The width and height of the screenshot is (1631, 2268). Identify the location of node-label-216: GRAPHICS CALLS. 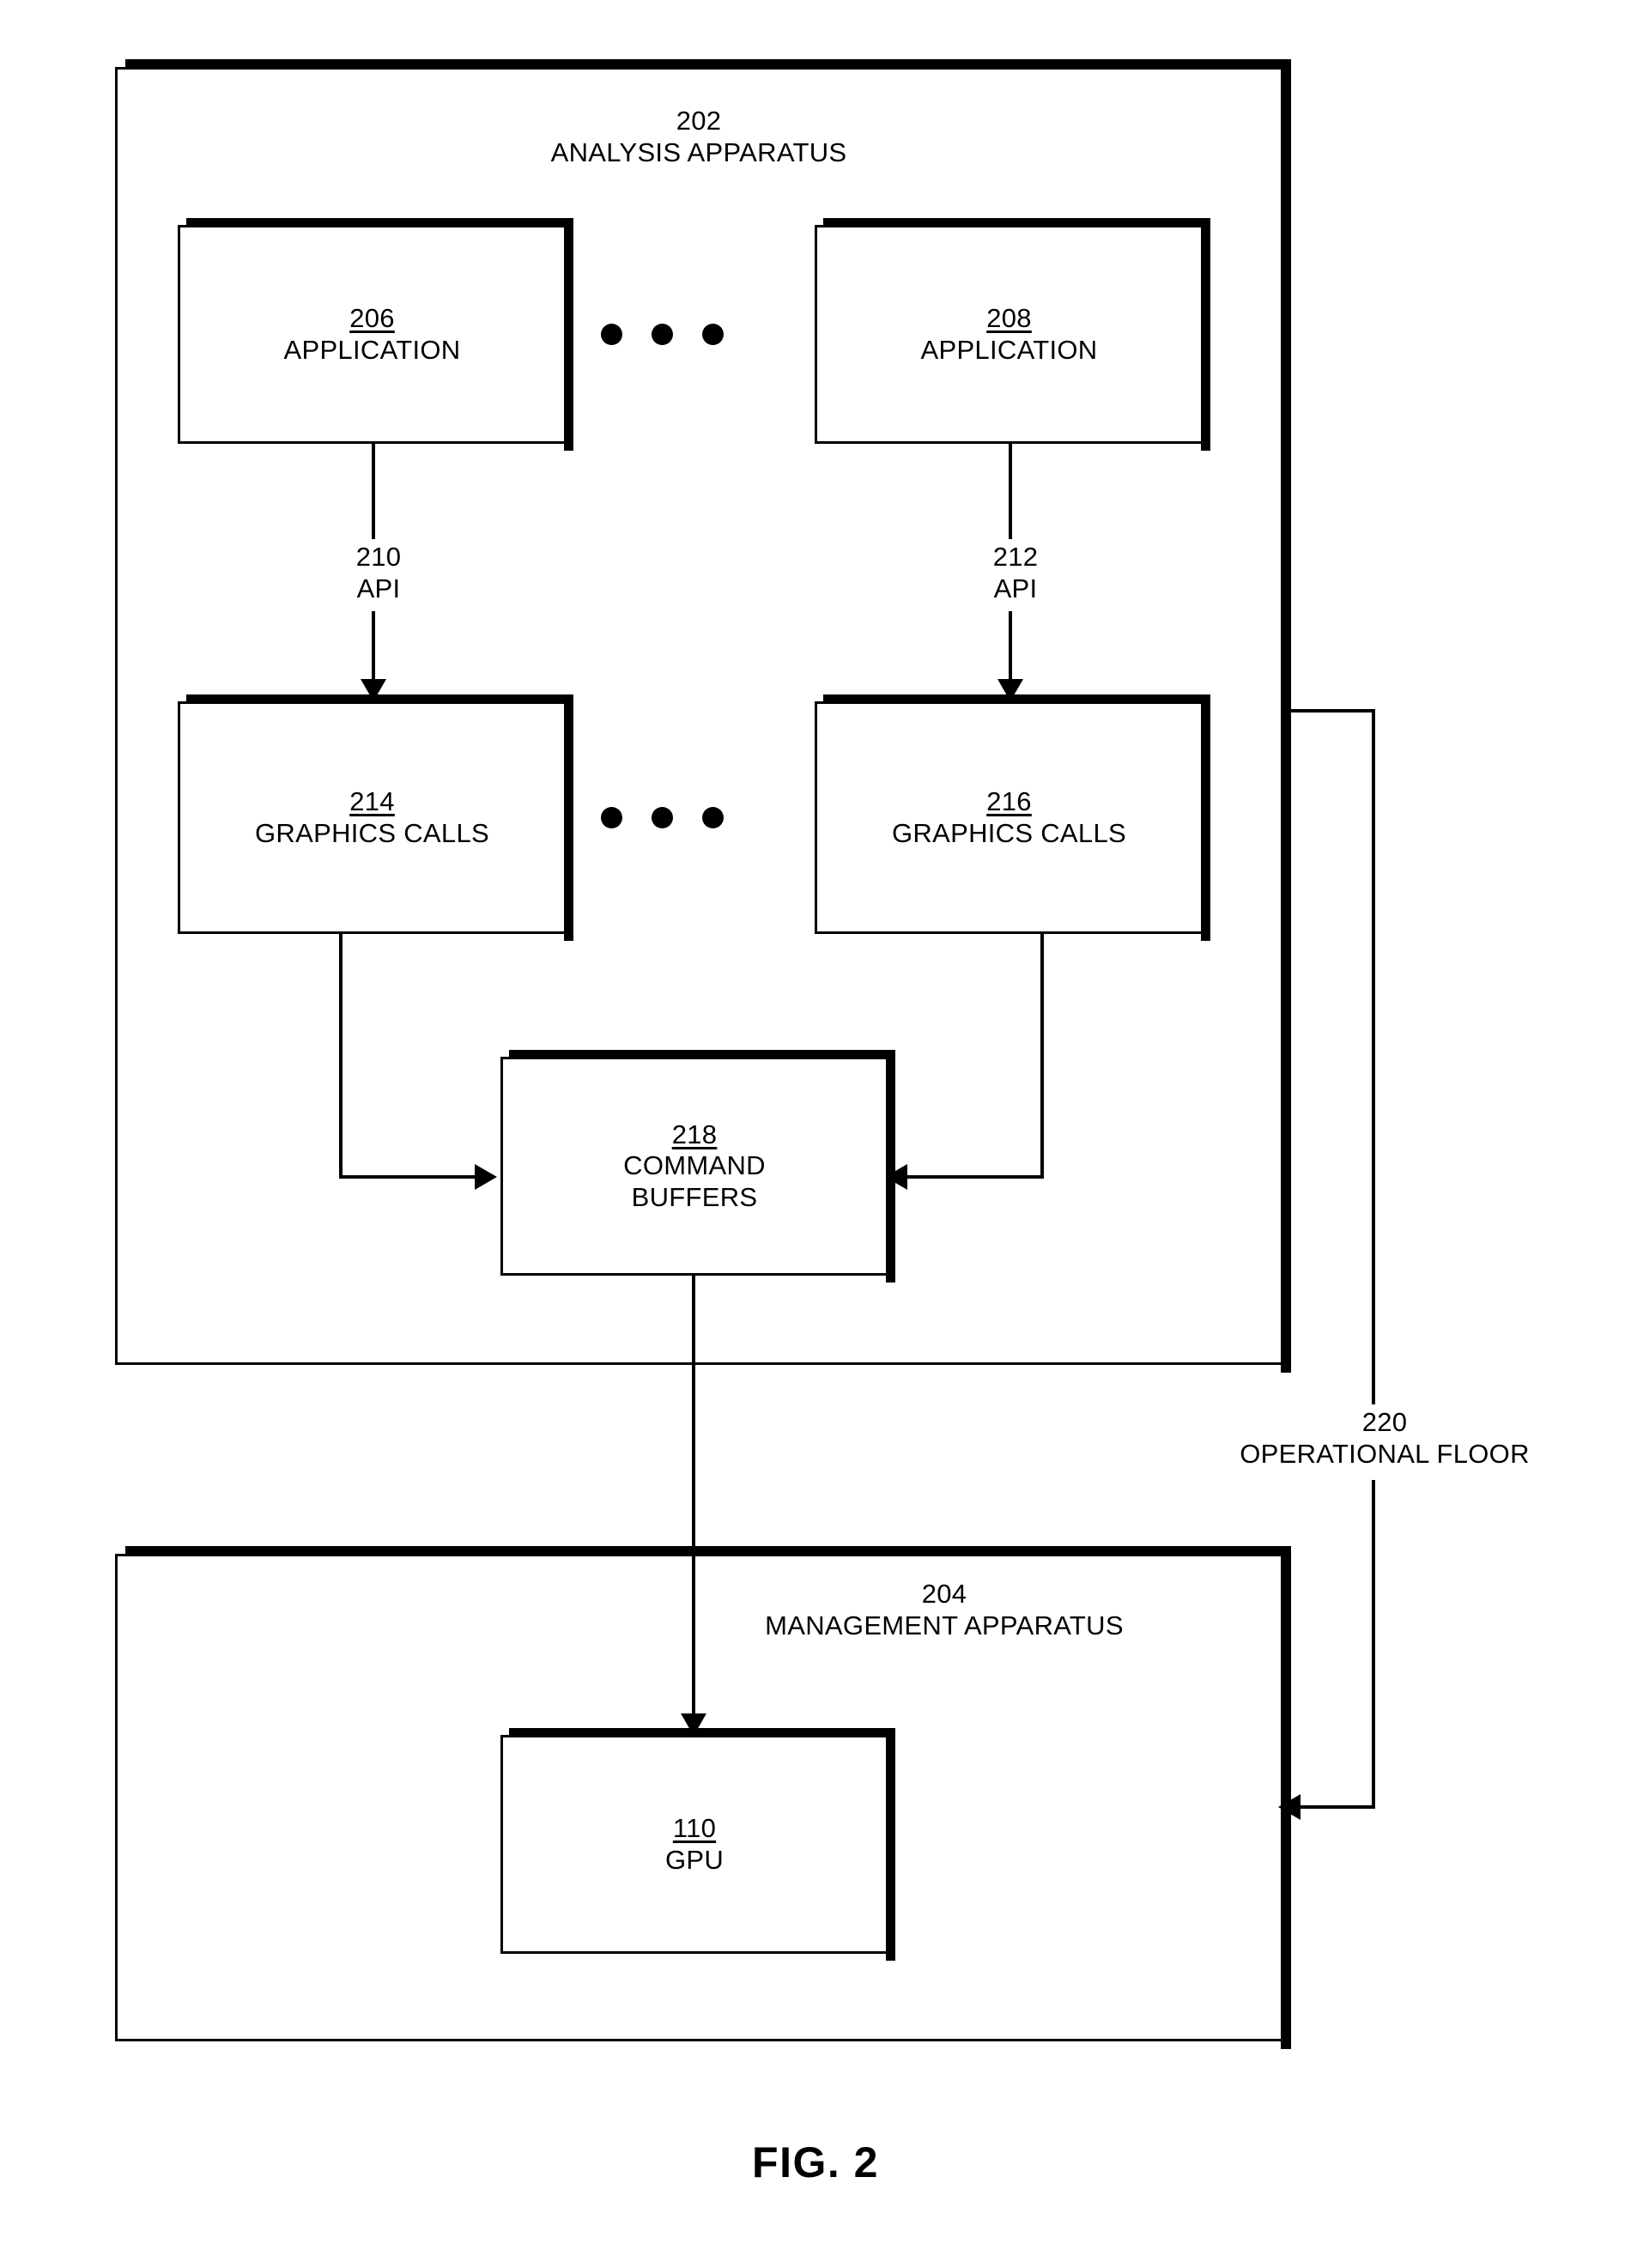
(1009, 832).